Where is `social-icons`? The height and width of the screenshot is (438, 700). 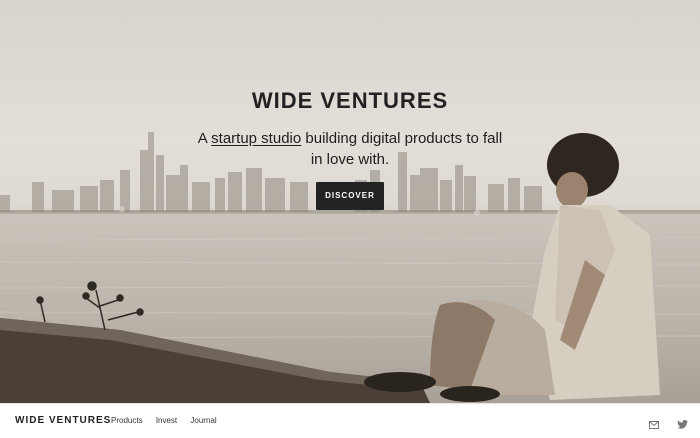
social-icons is located at coordinates (661, 425).